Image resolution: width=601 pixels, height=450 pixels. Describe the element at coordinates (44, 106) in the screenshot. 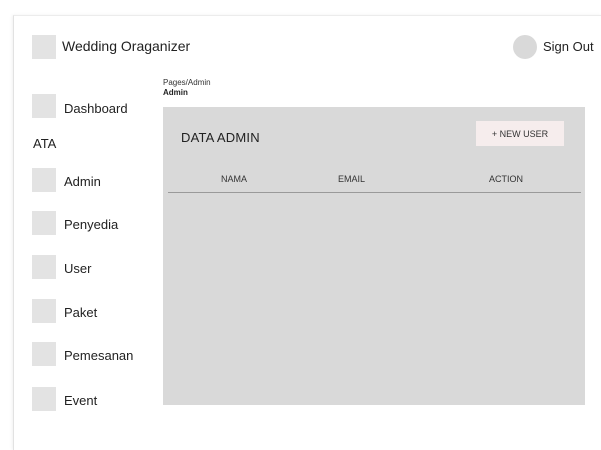

I see `dashboard-icon` at that location.